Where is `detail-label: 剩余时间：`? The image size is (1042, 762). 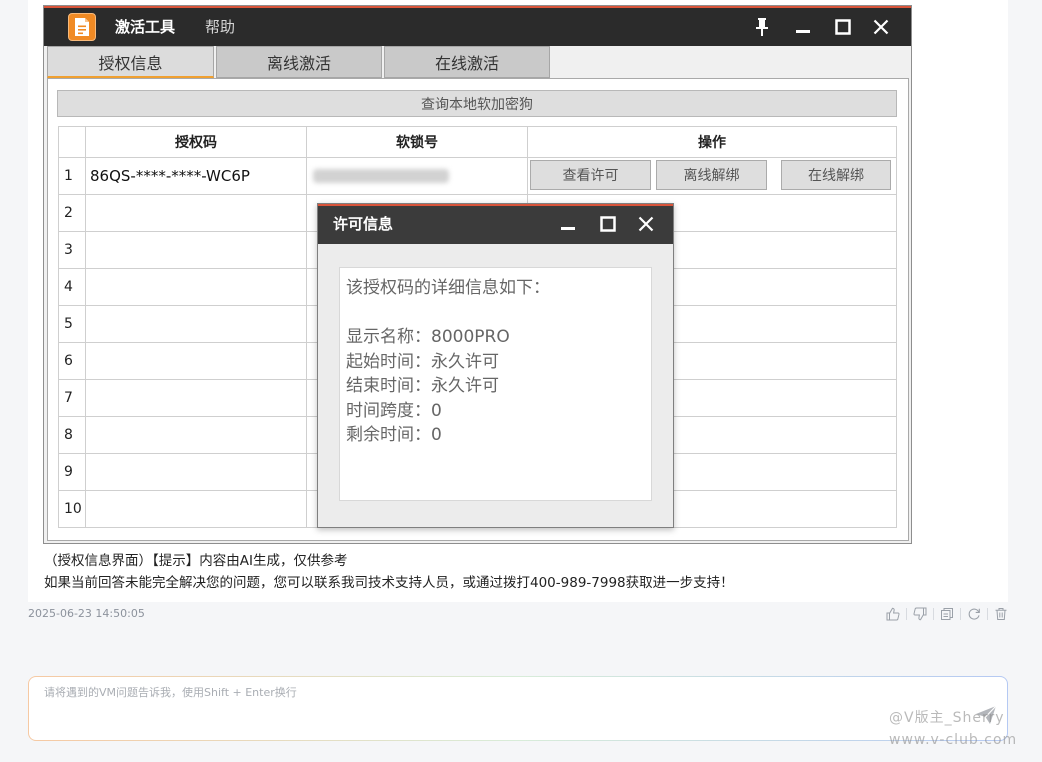
detail-label: 剩余时间： is located at coordinates (388, 435).